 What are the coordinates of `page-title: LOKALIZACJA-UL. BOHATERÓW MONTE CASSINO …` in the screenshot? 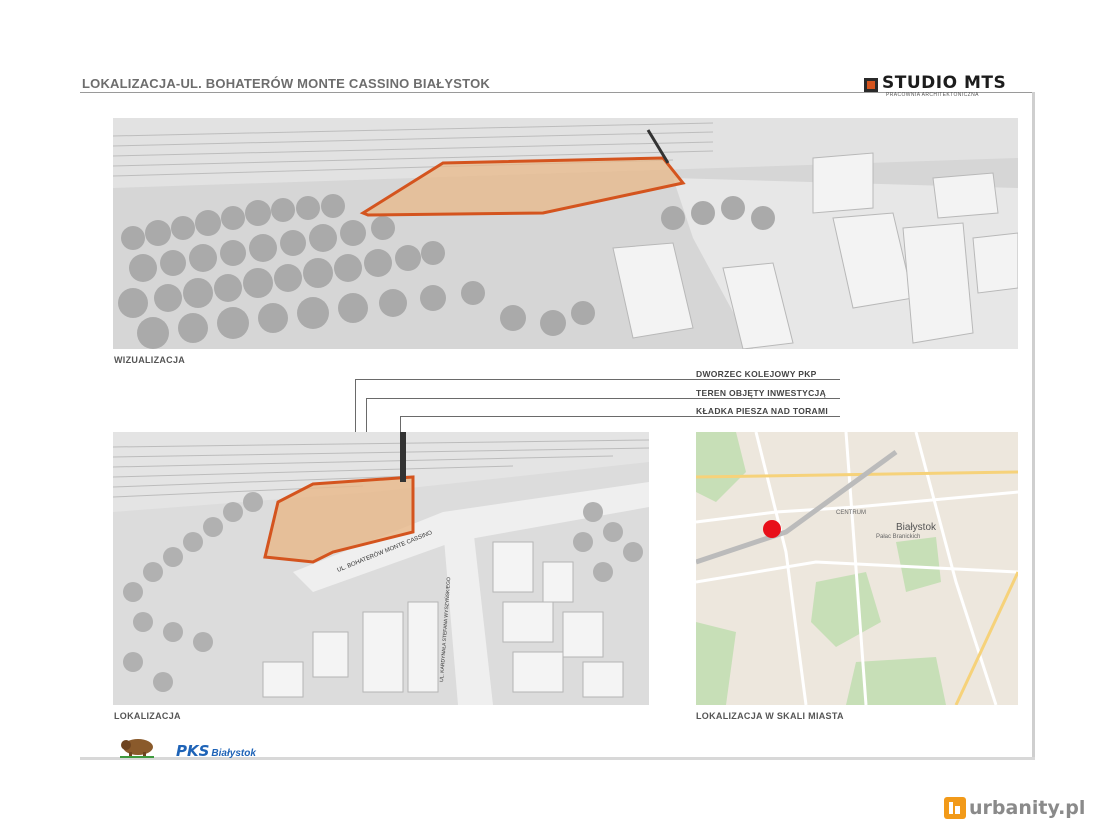 It's located at (286, 83).